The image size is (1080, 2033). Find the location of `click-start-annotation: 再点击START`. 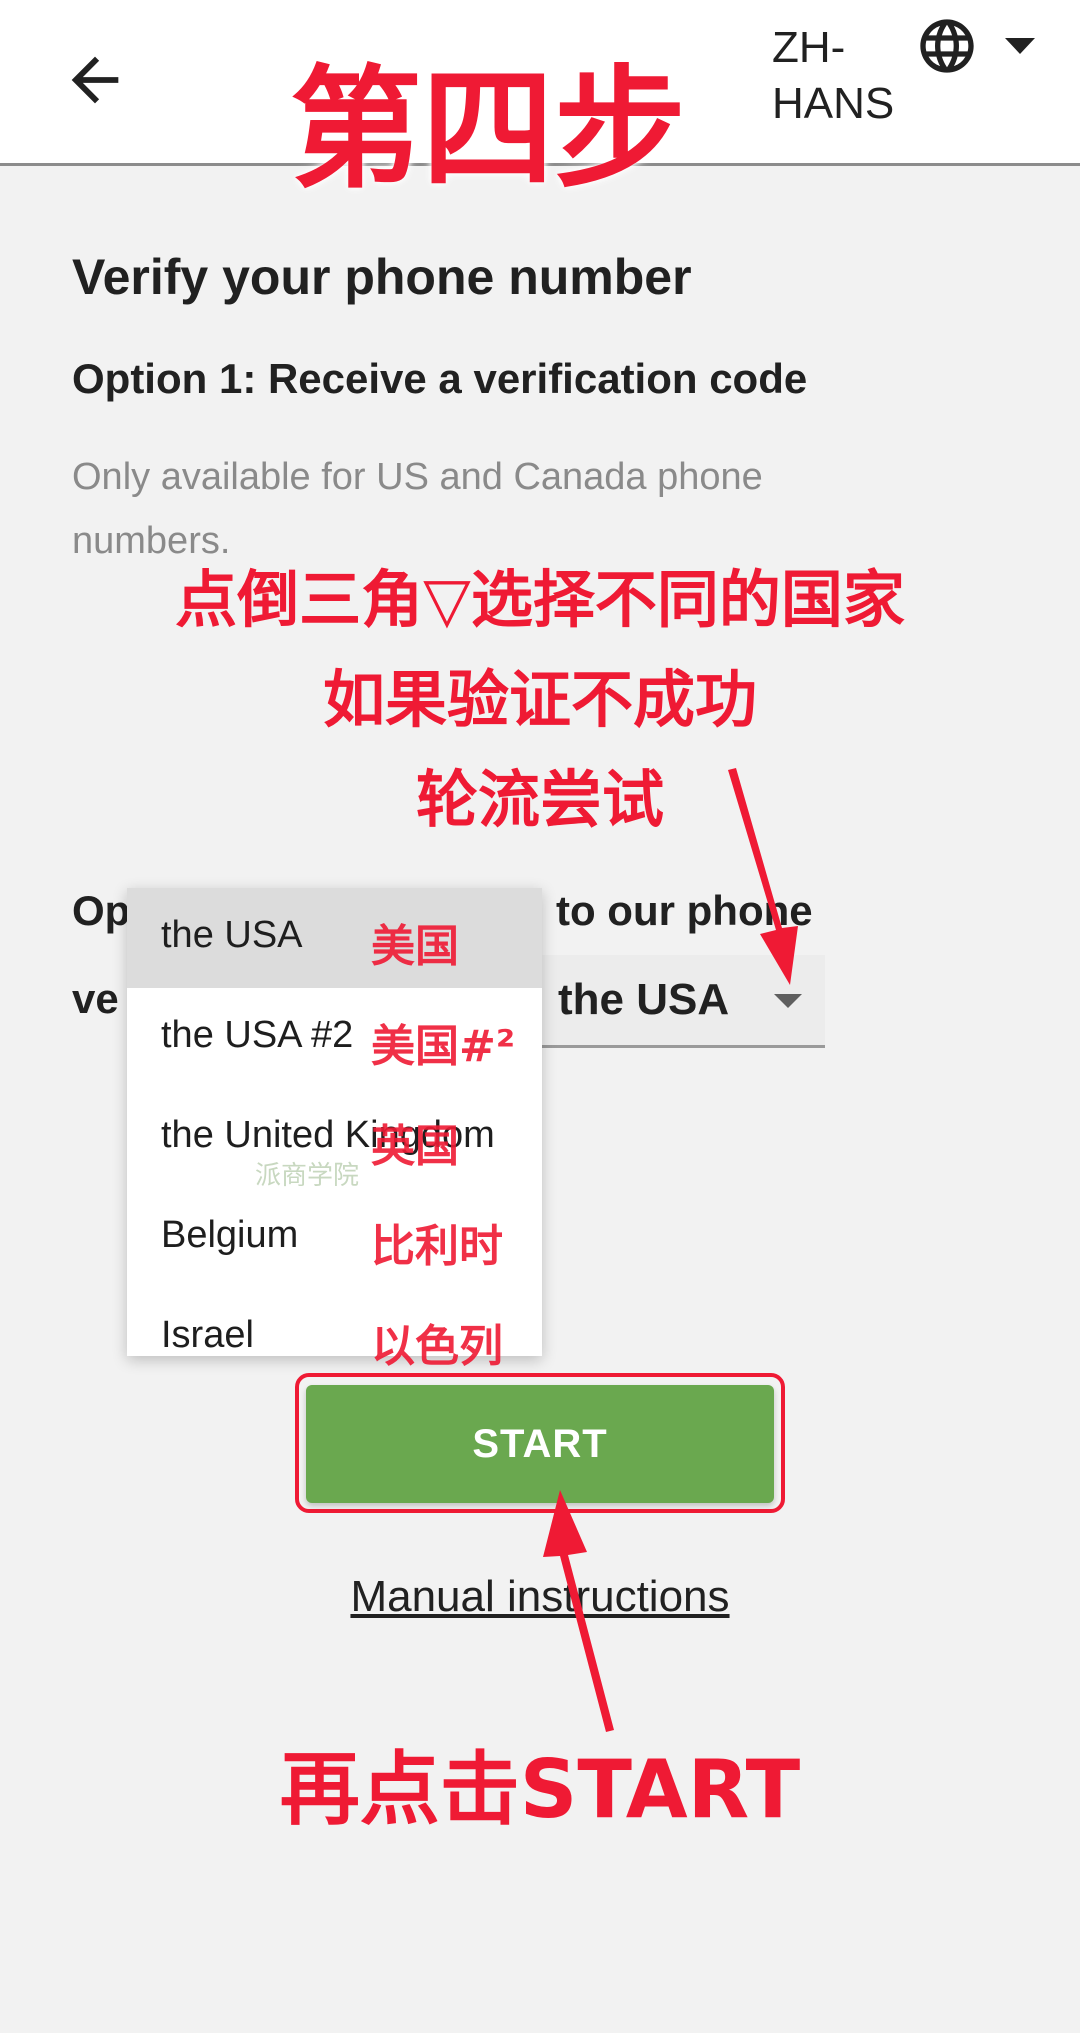

click-start-annotation: 再点击START is located at coordinates (540, 1789).